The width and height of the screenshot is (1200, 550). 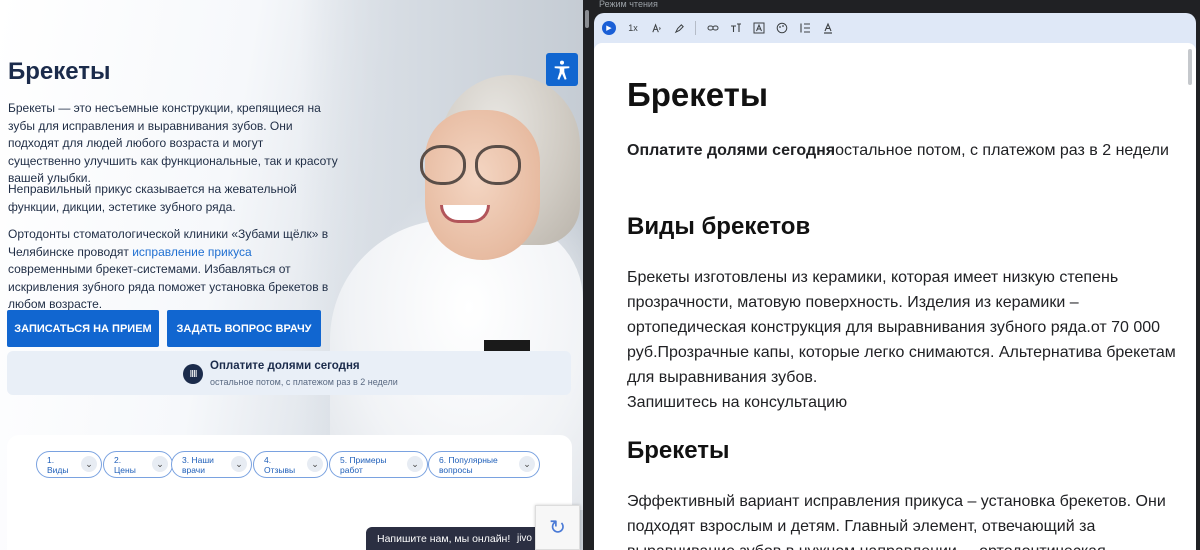 What do you see at coordinates (468, 465) in the screenshot?
I see `tab-label: 6. Популярные вопросы` at bounding box center [468, 465].